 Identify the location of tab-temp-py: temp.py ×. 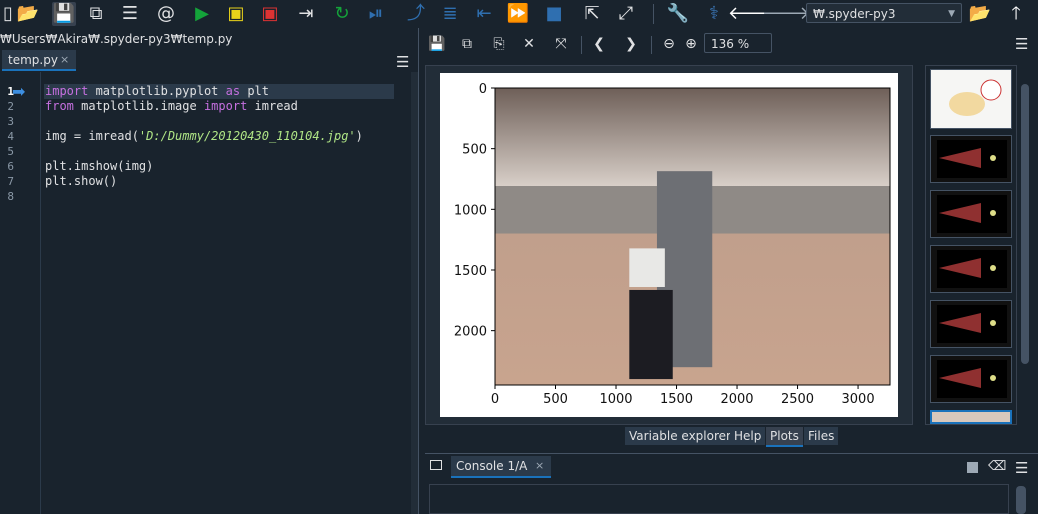
(39, 60).